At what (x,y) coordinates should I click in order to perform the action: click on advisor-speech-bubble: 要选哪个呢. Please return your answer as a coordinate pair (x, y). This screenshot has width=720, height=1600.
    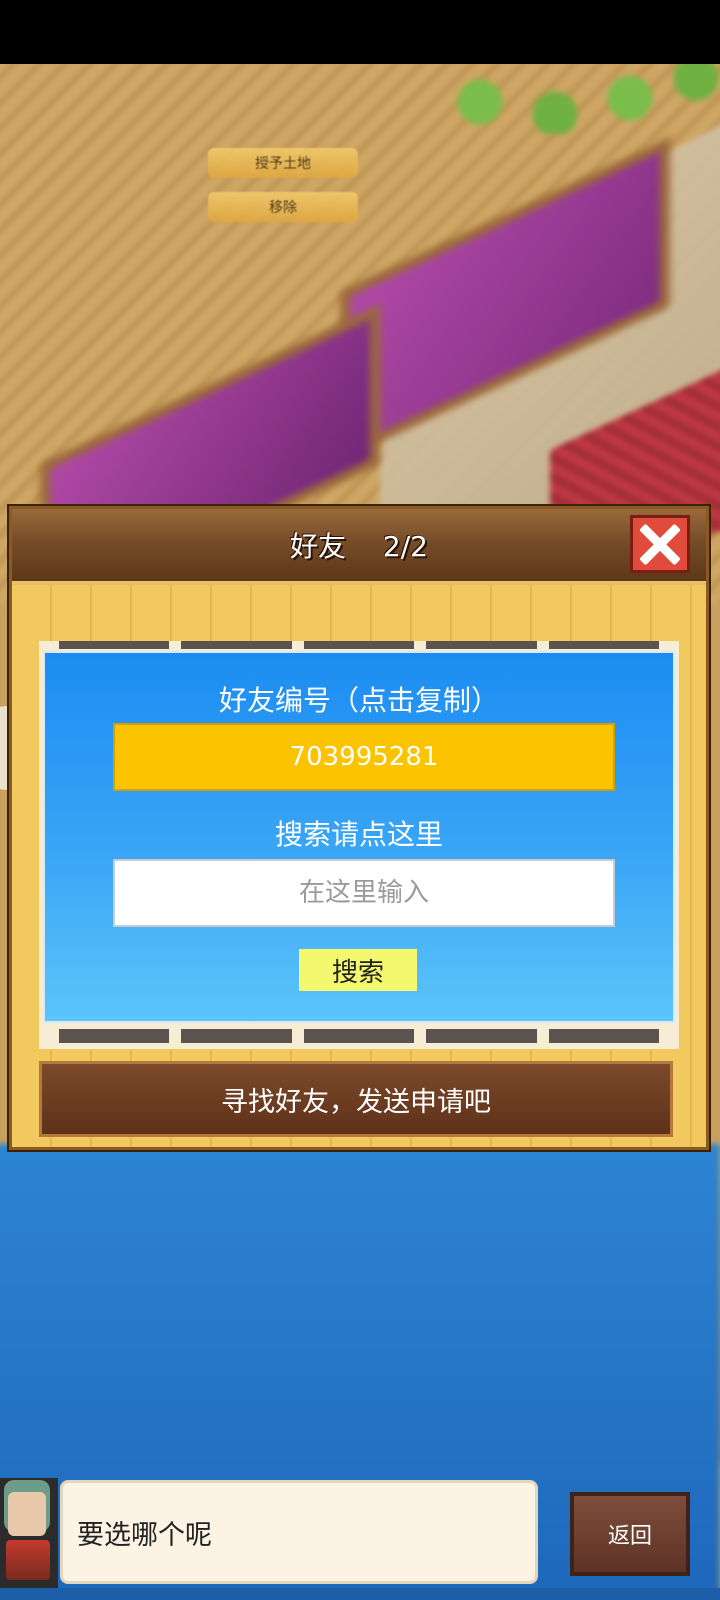
    Looking at the image, I should click on (299, 1532).